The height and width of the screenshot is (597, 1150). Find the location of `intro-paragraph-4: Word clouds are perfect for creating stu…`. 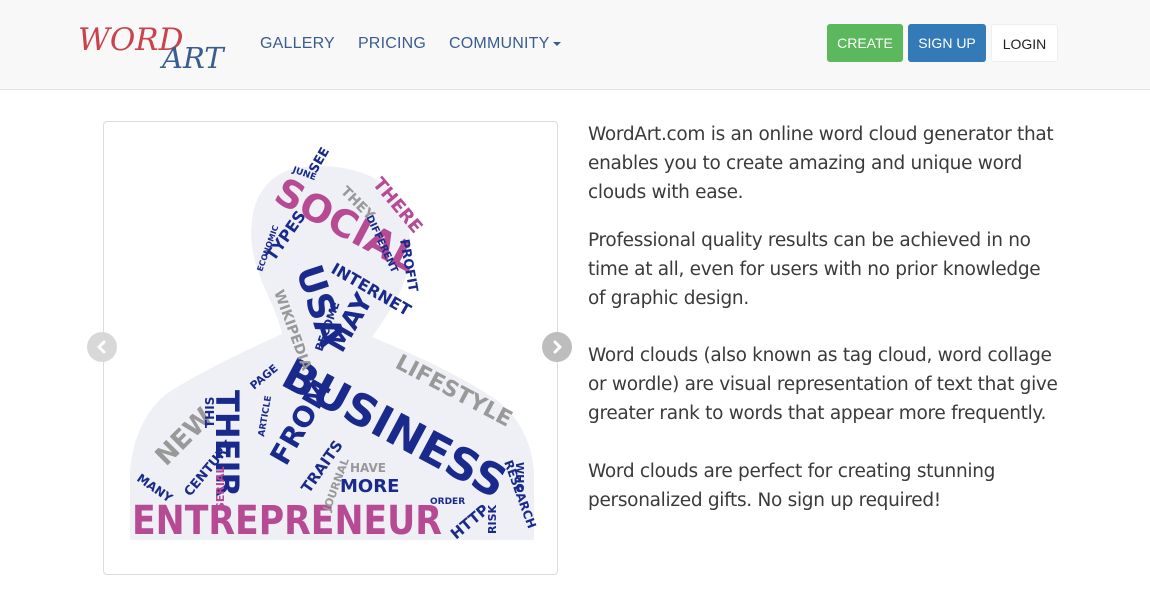

intro-paragraph-4: Word clouds are perfect for creating stu… is located at coordinates (792, 486).